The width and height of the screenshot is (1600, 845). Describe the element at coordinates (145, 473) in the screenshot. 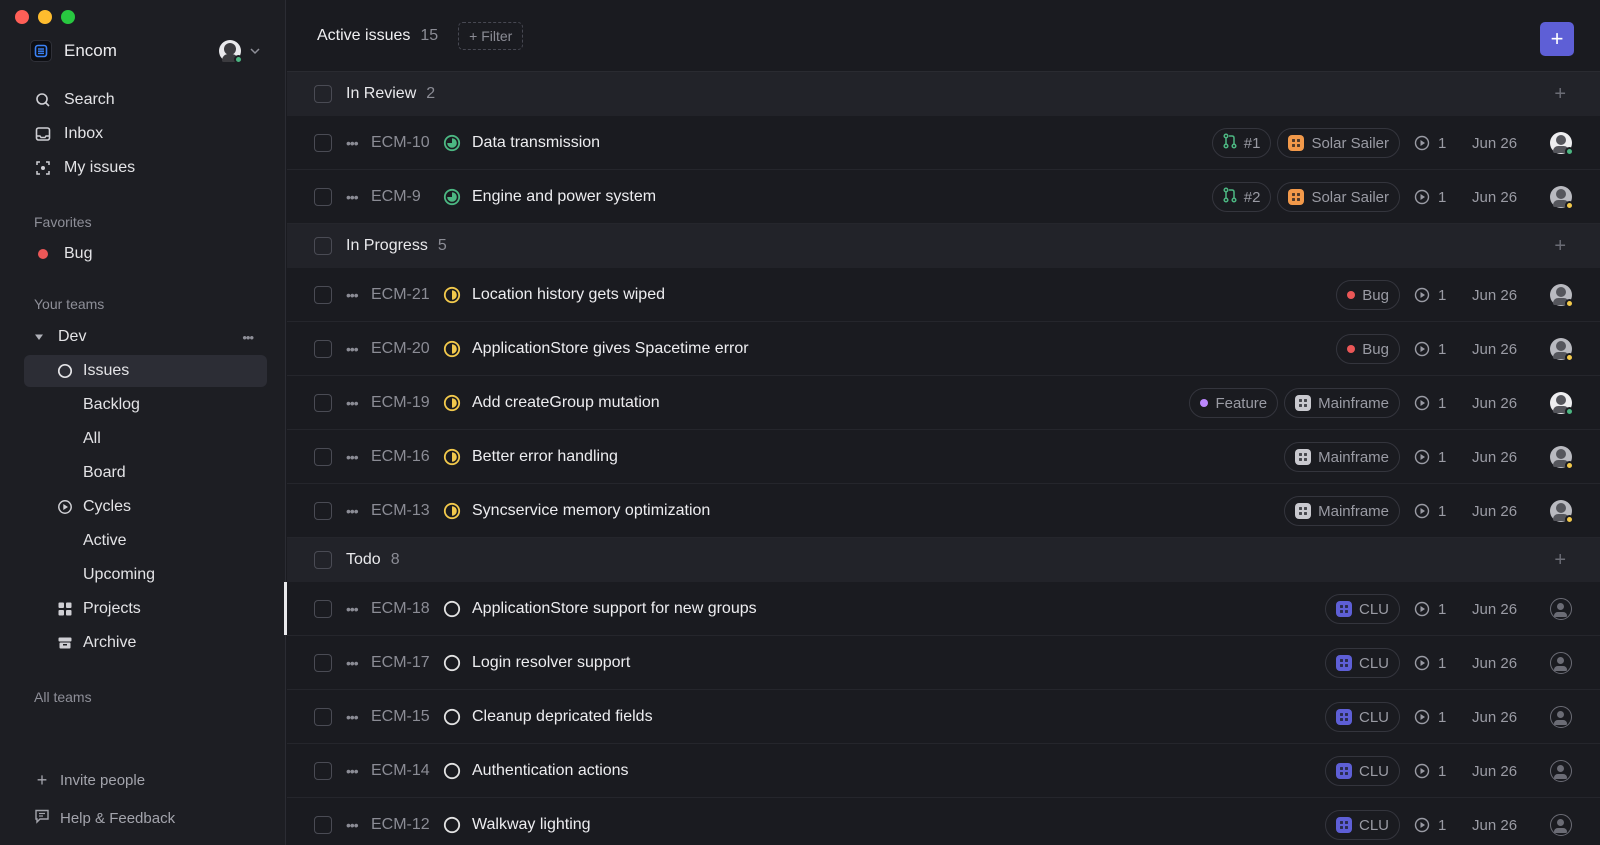

I see `team-board-link: Board` at that location.